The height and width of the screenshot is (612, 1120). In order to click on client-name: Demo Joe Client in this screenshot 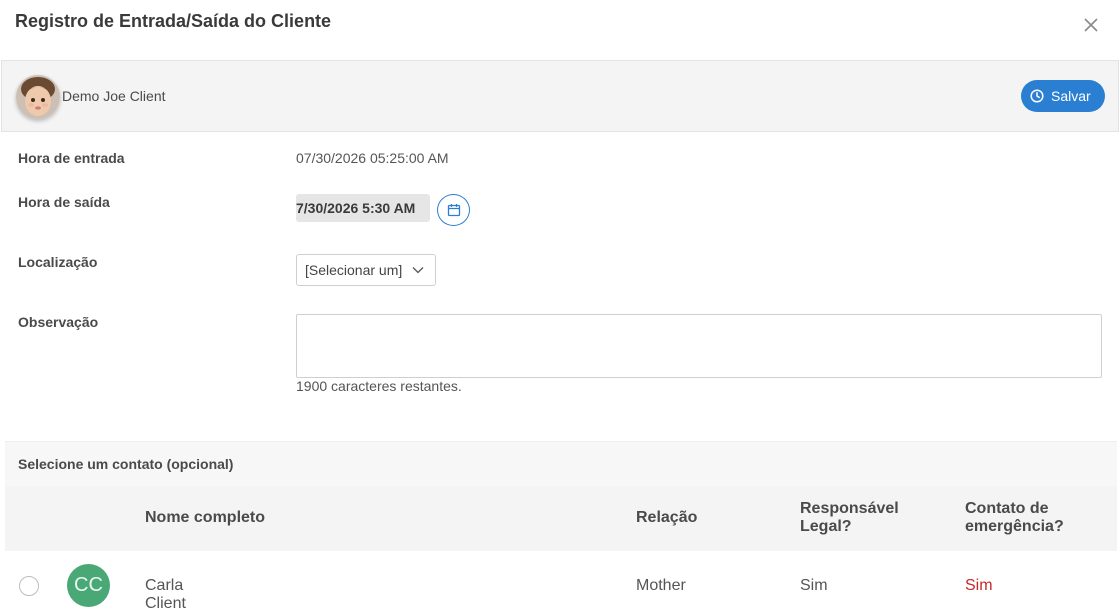, I will do `click(114, 96)`.